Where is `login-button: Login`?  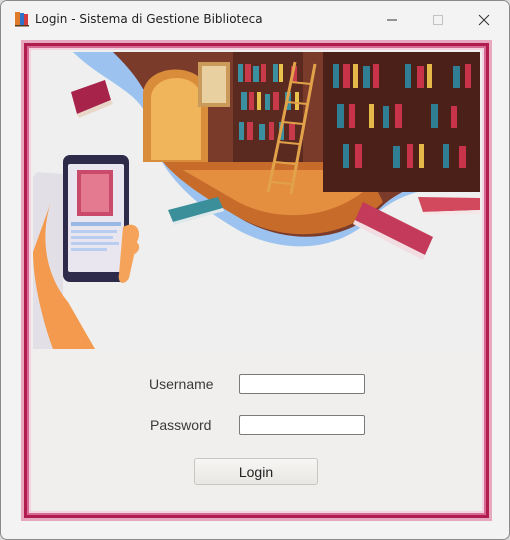 login-button: Login is located at coordinates (256, 471).